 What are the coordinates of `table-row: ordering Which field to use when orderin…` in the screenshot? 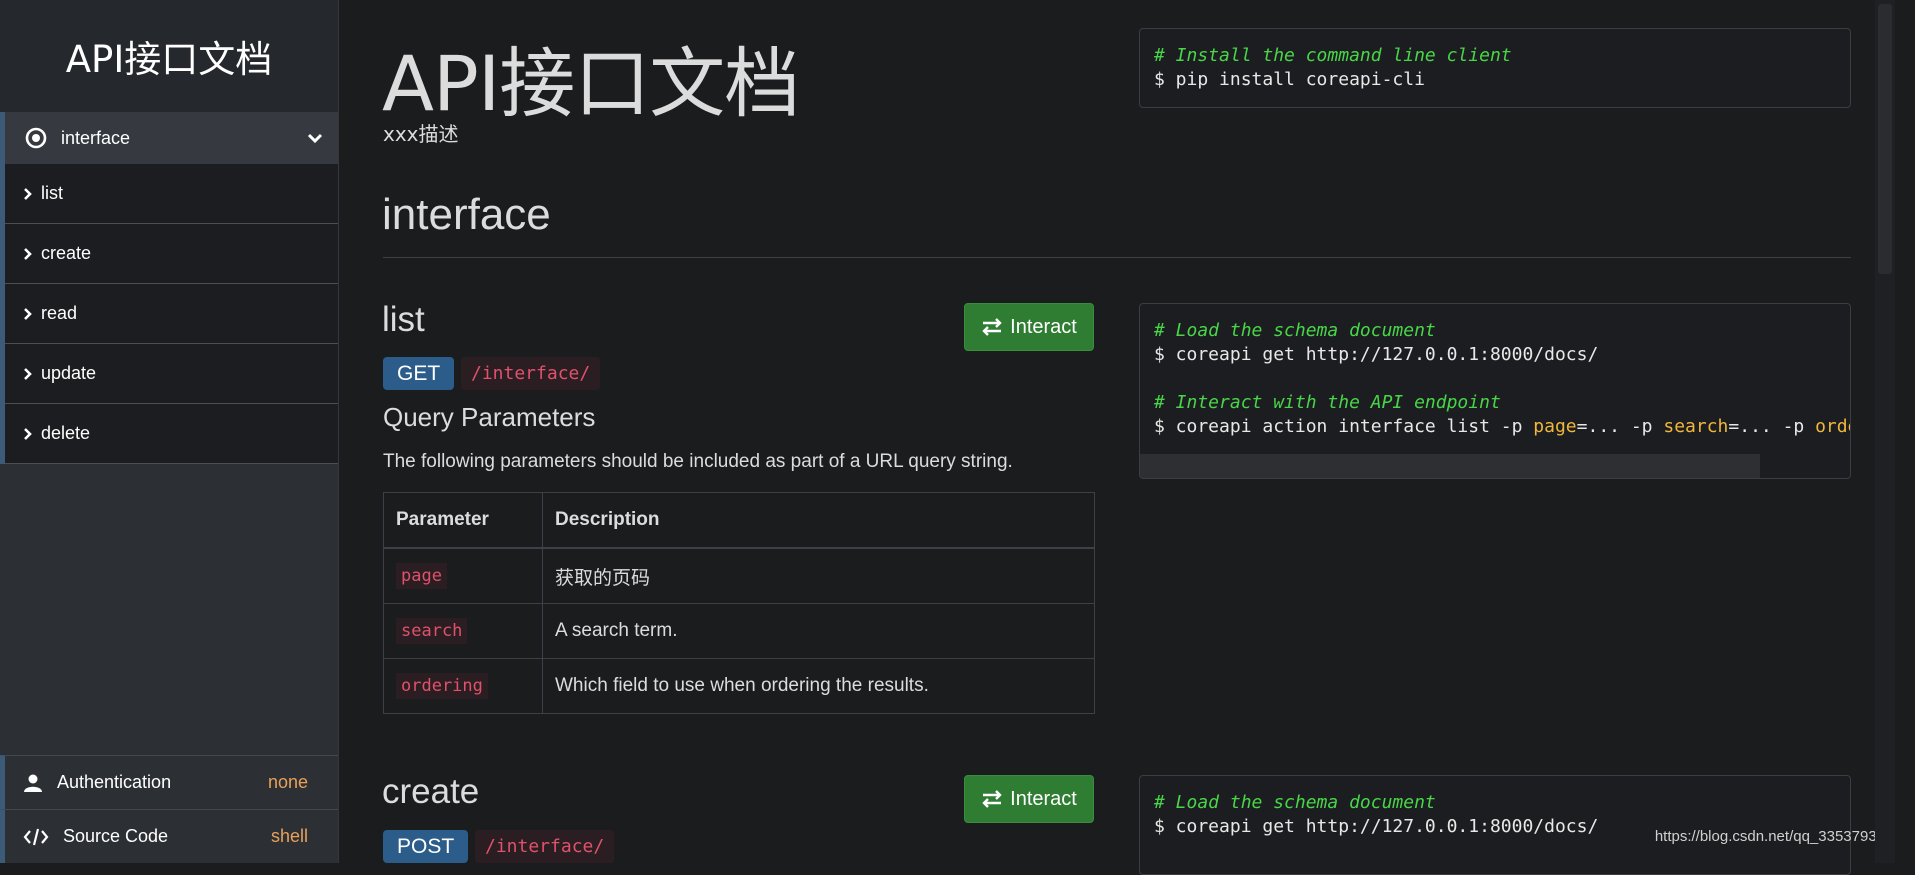 It's located at (739, 686).